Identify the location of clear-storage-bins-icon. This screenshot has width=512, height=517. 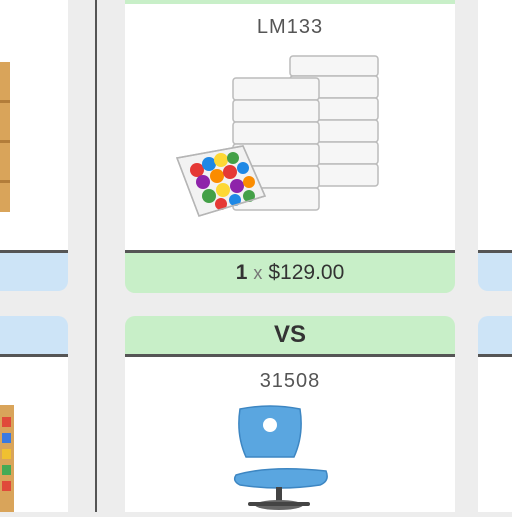
(277, 136).